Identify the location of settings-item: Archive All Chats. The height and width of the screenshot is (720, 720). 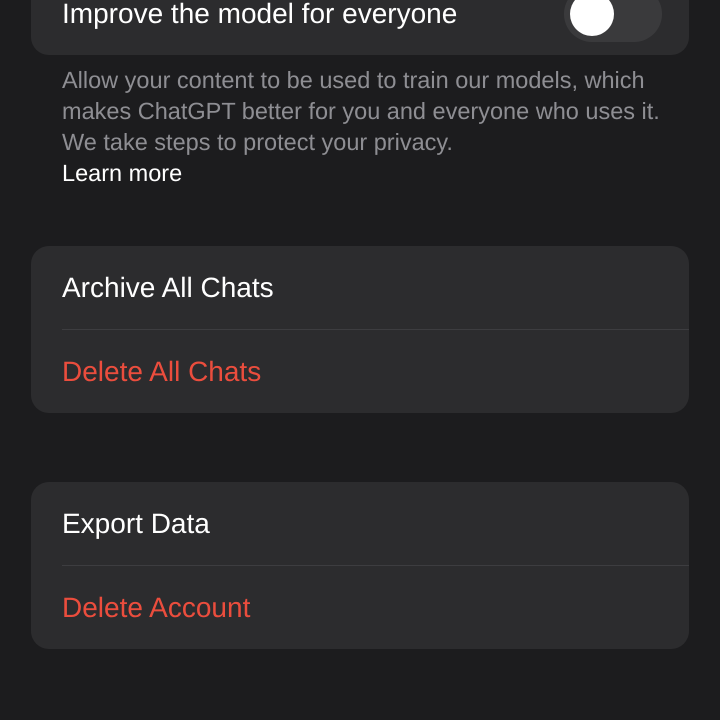
(168, 288).